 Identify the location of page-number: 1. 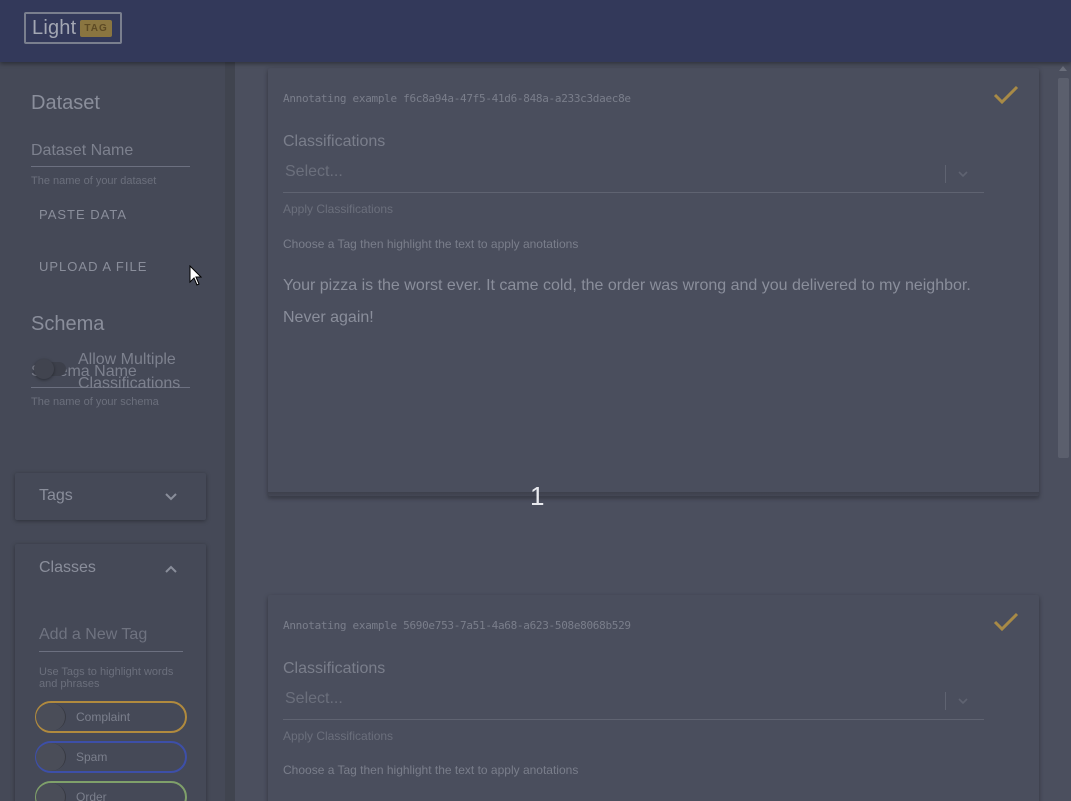
(537, 496).